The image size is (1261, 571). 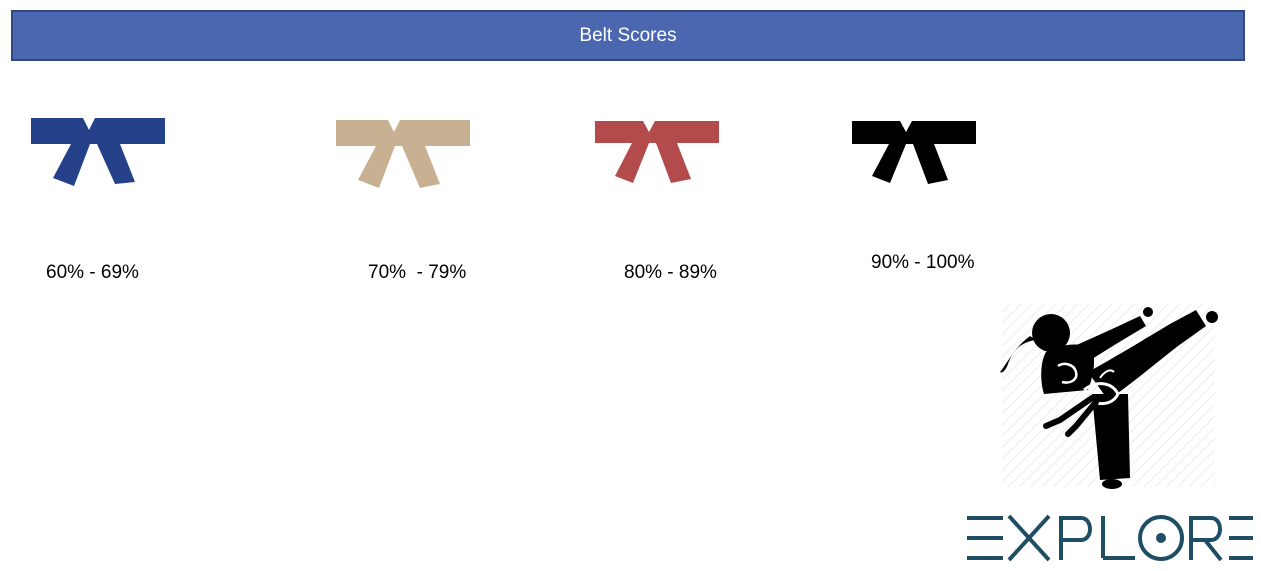 I want to click on black-belt-icon, so click(x=915, y=153).